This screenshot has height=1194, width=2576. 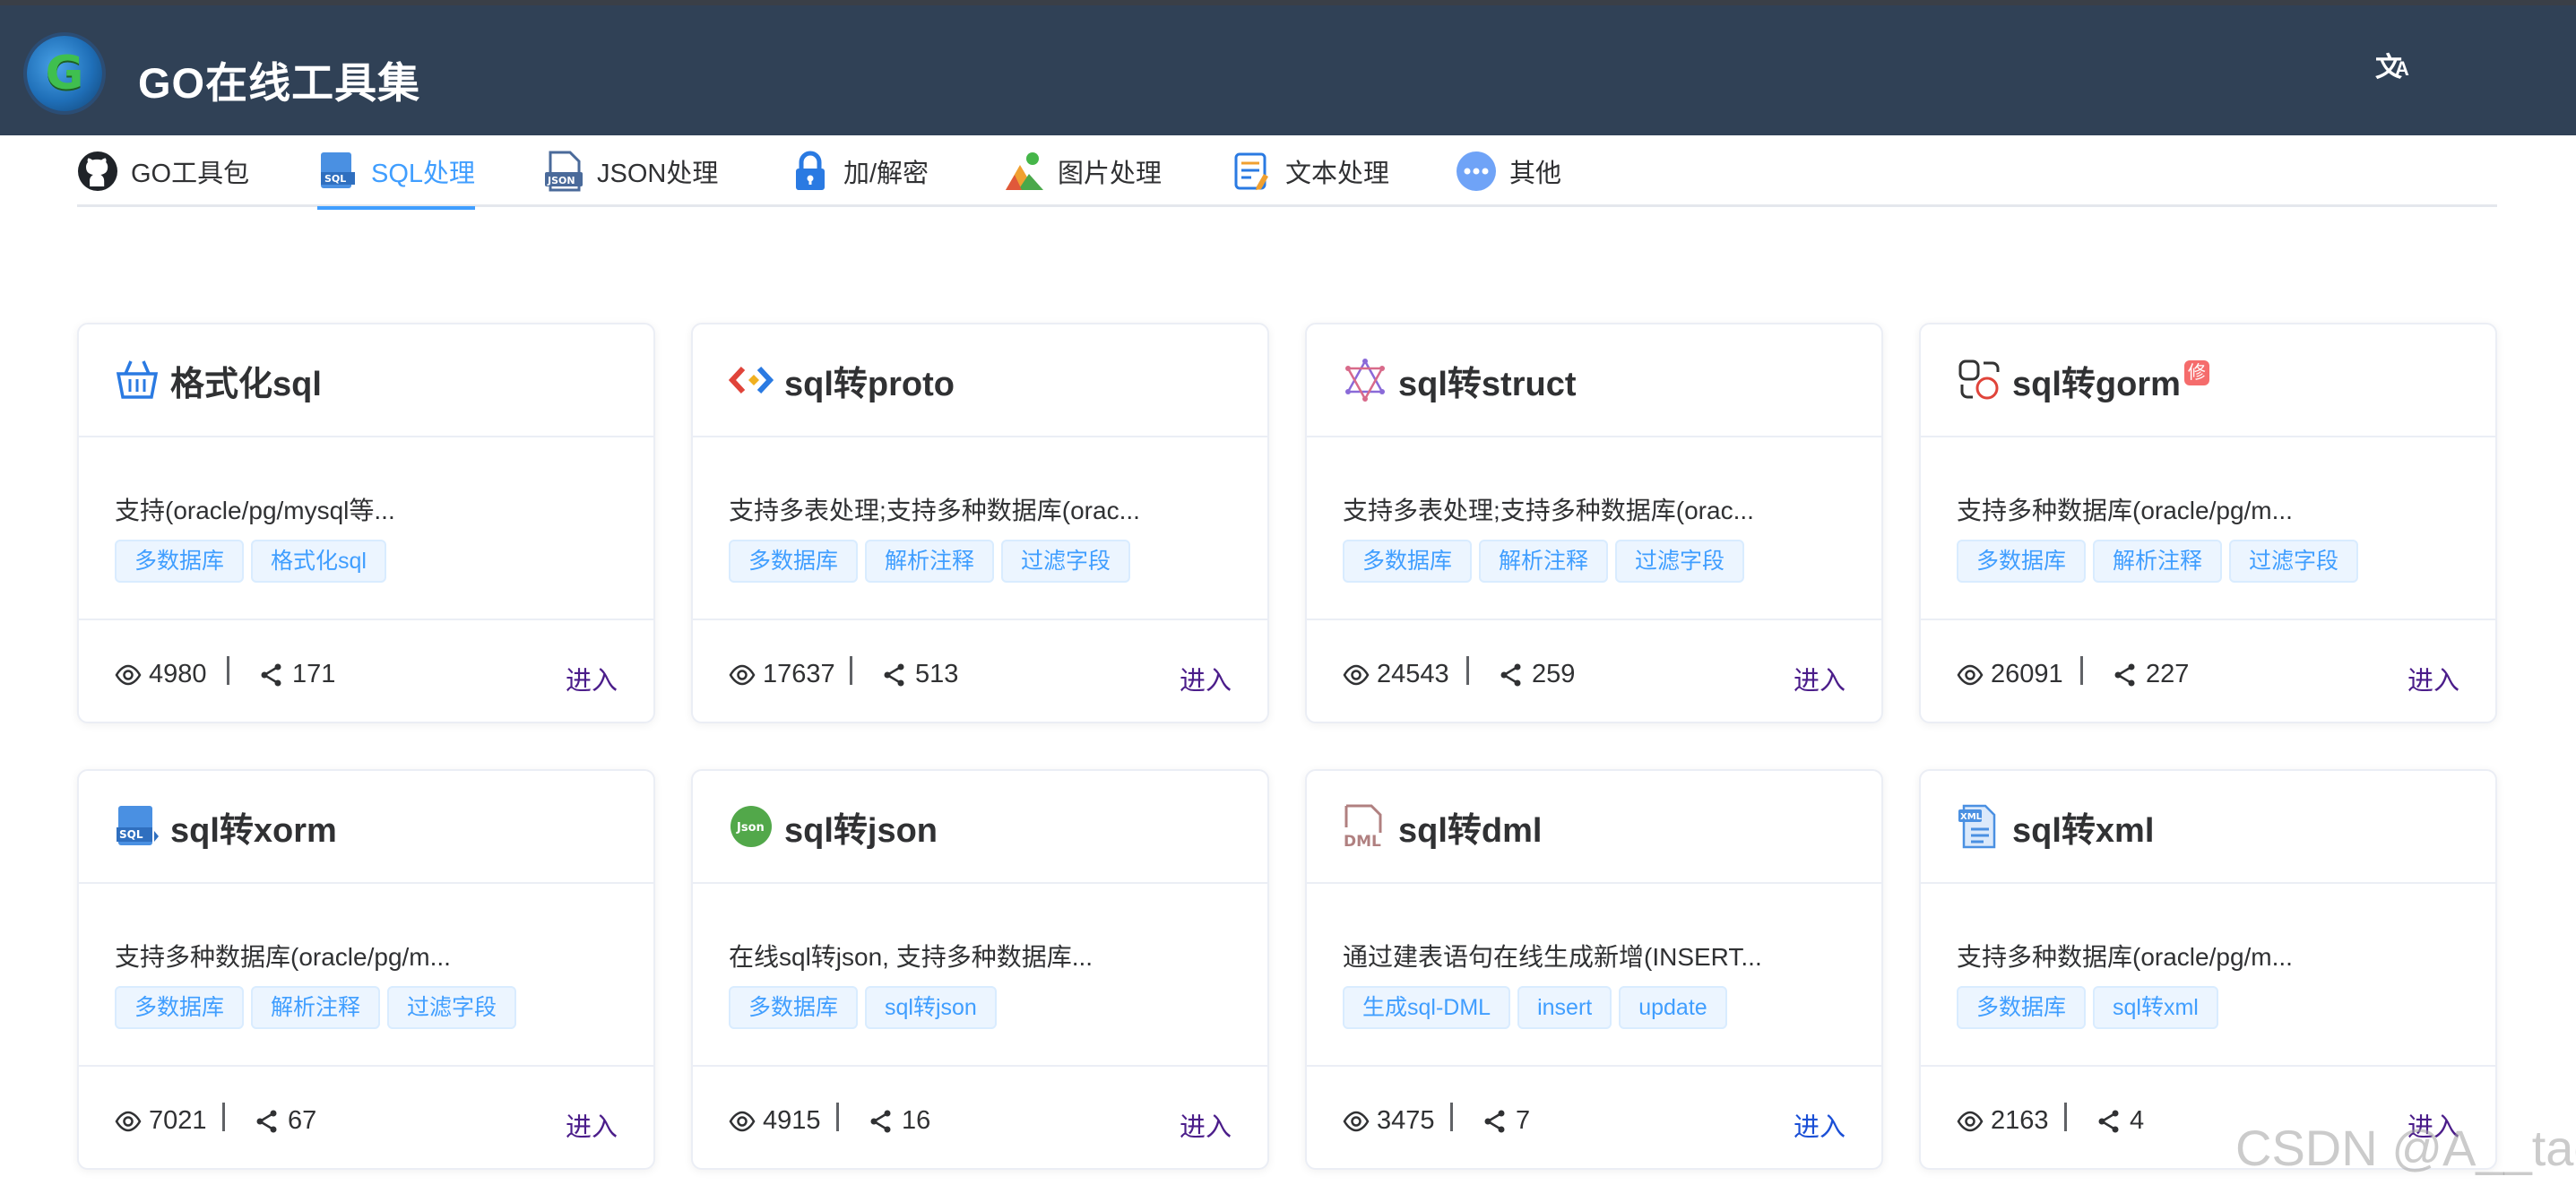 What do you see at coordinates (302, 1120) in the screenshot?
I see `share-count-value: 67` at bounding box center [302, 1120].